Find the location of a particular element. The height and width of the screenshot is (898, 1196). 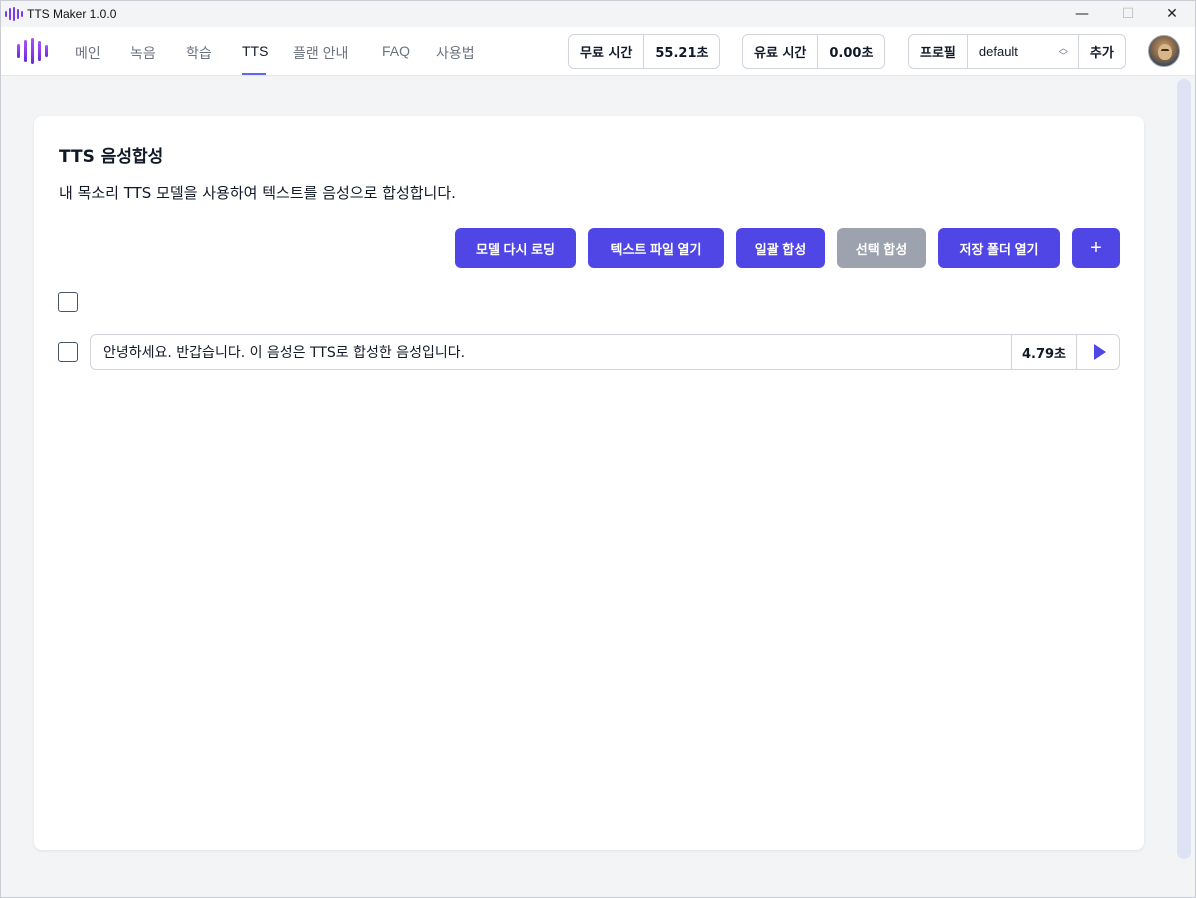

chevron-updown-icon: ︿ ﹀ is located at coordinates (1063, 51).